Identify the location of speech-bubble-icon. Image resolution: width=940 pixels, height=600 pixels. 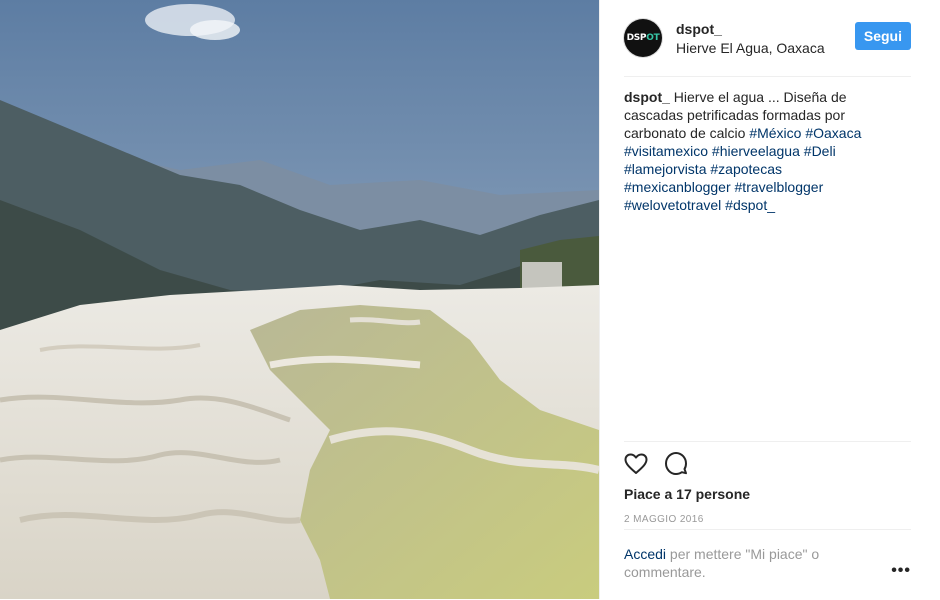
(676, 464).